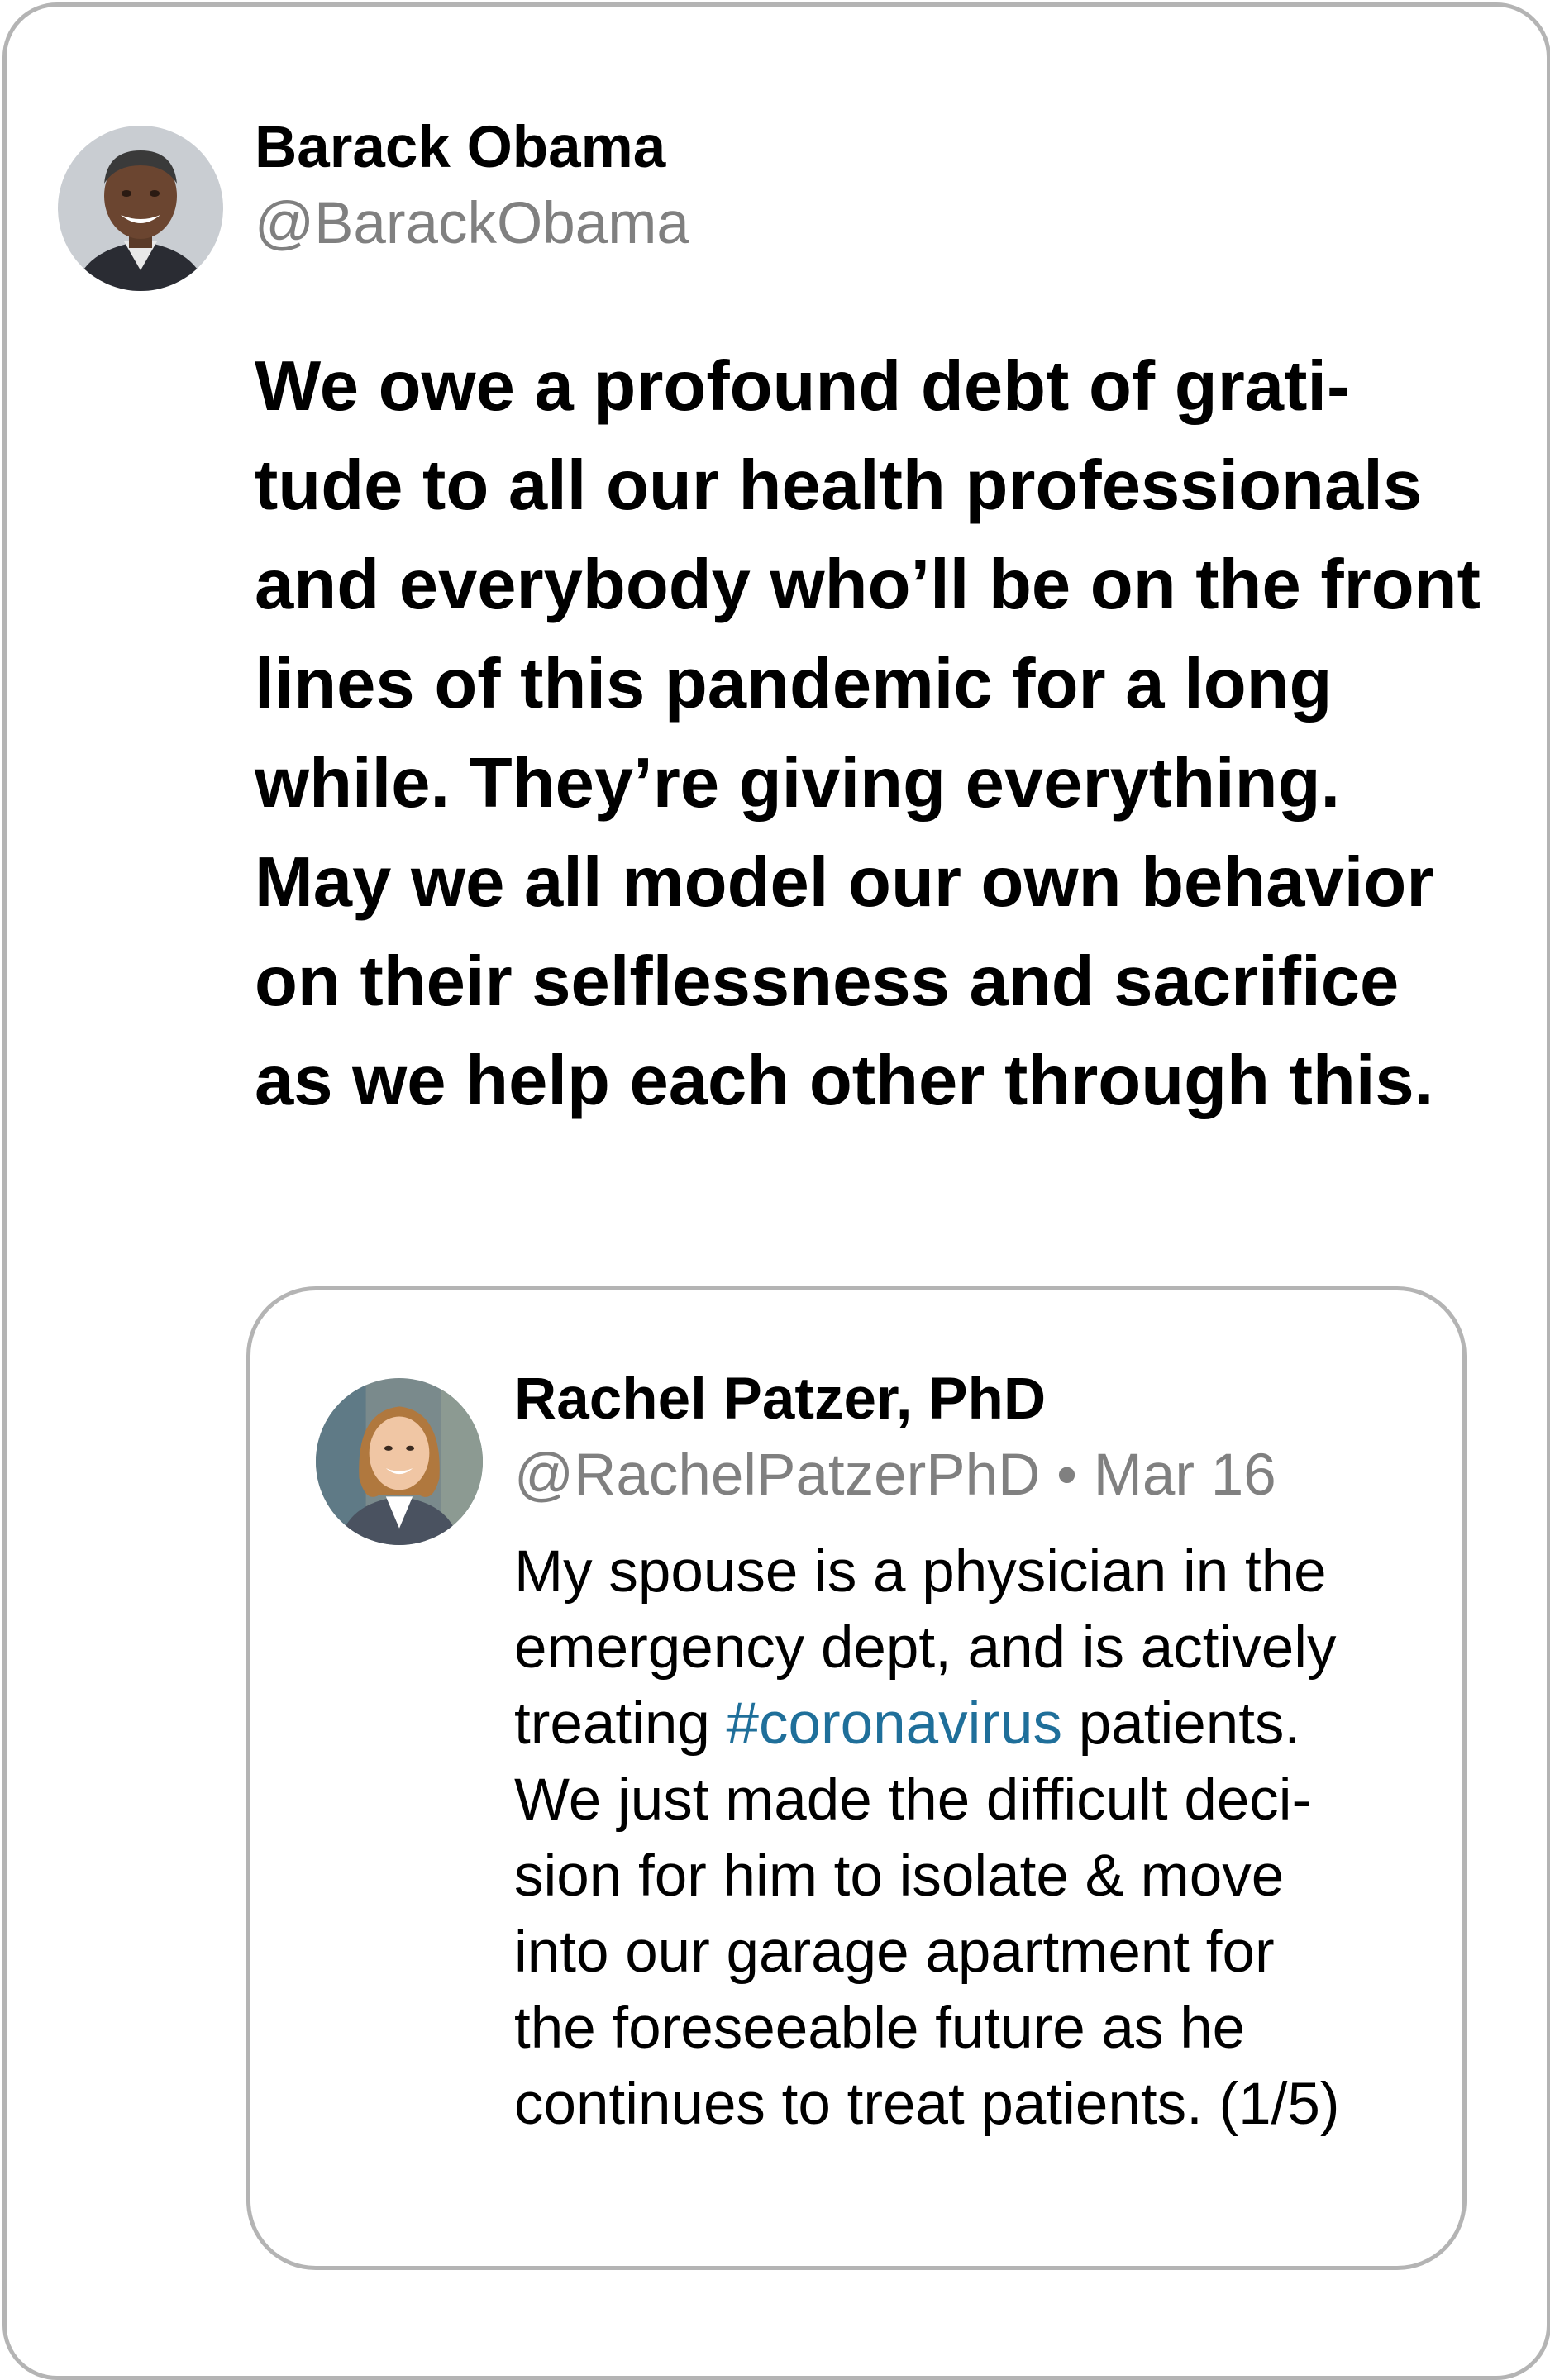 This screenshot has height=2380, width=1550. I want to click on quoted-text-segment: patients., so click(1181, 1724).